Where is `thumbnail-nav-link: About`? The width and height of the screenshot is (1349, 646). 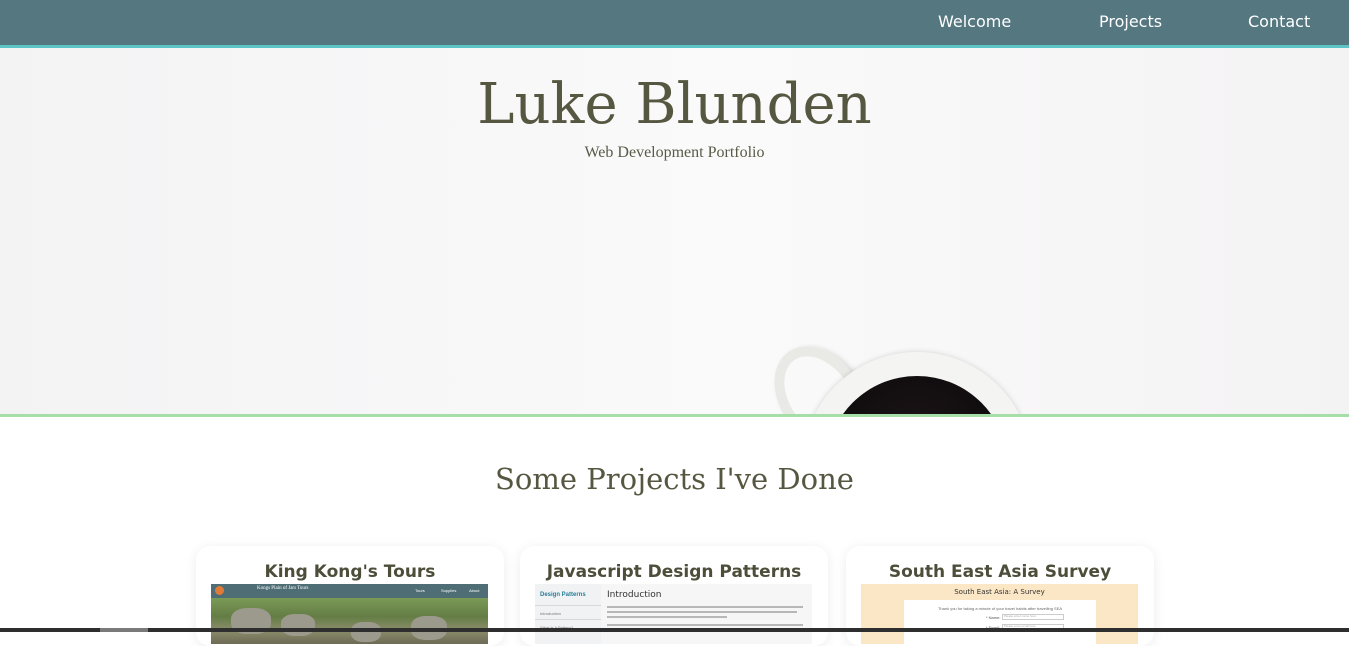 thumbnail-nav-link: About is located at coordinates (474, 590).